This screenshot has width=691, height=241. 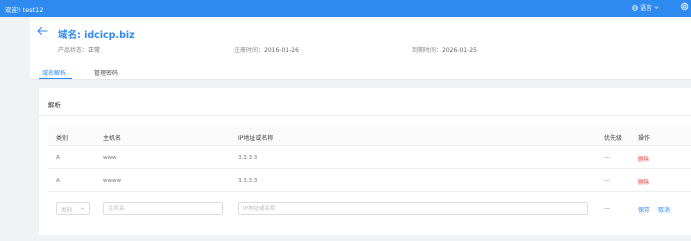 What do you see at coordinates (413, 208) in the screenshot?
I see `ip-input` at bounding box center [413, 208].